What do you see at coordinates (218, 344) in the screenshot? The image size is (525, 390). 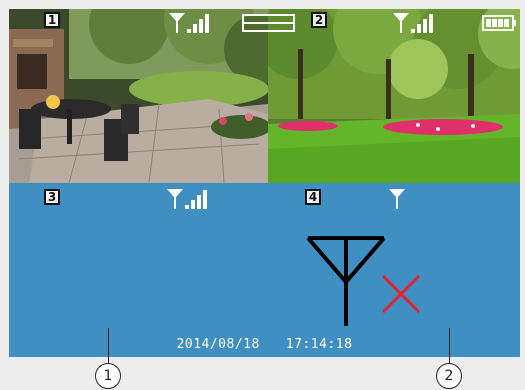 I see `date-text: 2014/08/18` at bounding box center [218, 344].